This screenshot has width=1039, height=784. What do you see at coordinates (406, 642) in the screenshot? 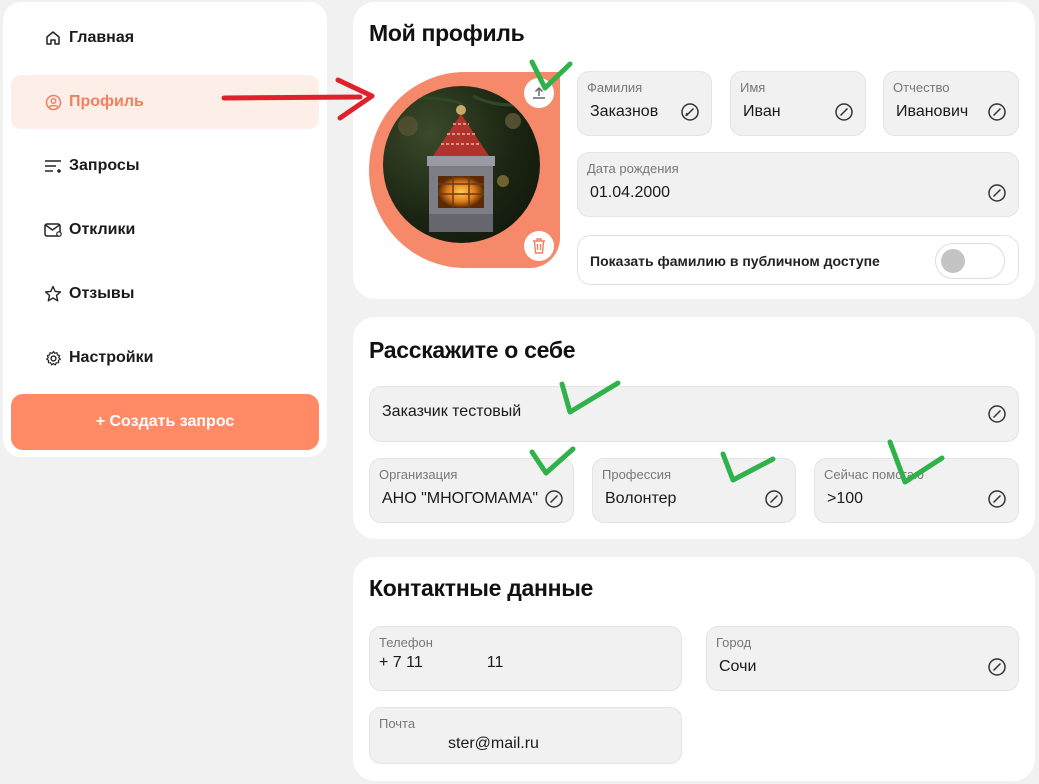
I see `field-label: Телефон` at bounding box center [406, 642].